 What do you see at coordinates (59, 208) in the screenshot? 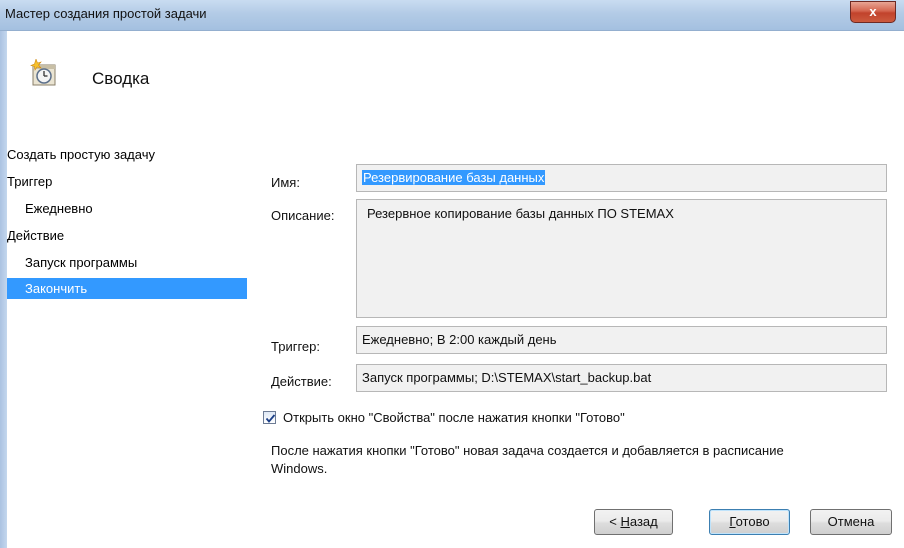
I see `nav-item-daily: Ежедневно` at bounding box center [59, 208].